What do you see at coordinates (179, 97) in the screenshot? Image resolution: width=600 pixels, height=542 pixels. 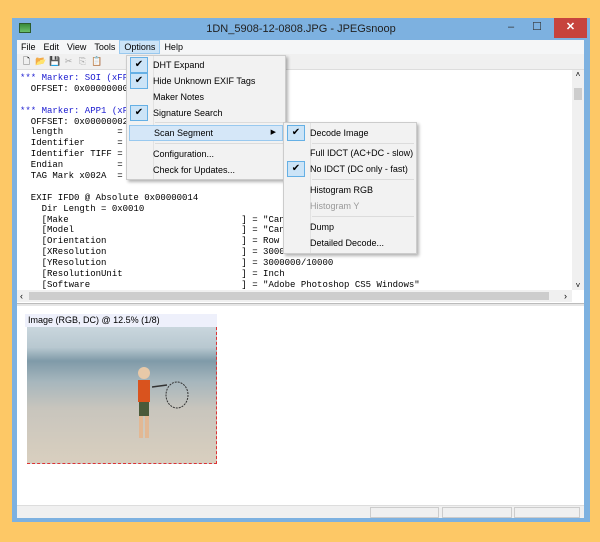 I see `menu-item-label: Maker Notes` at bounding box center [179, 97].